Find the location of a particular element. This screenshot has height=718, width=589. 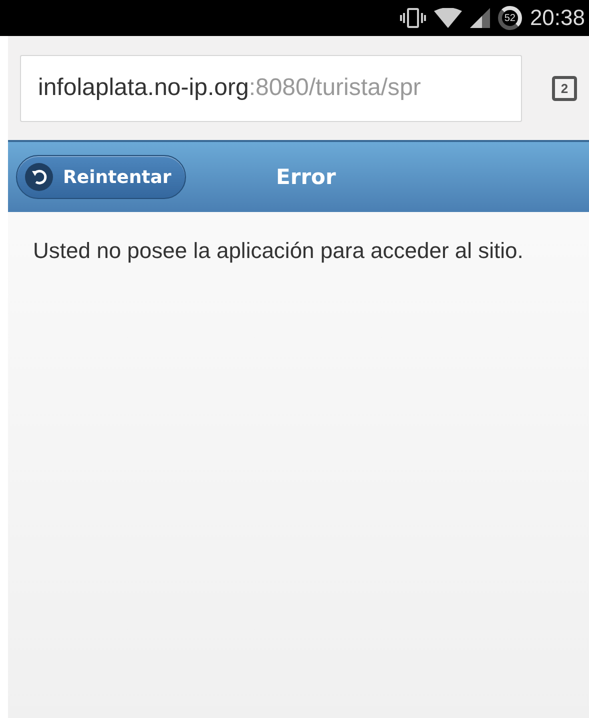

tab-count-button: 2 is located at coordinates (564, 88).